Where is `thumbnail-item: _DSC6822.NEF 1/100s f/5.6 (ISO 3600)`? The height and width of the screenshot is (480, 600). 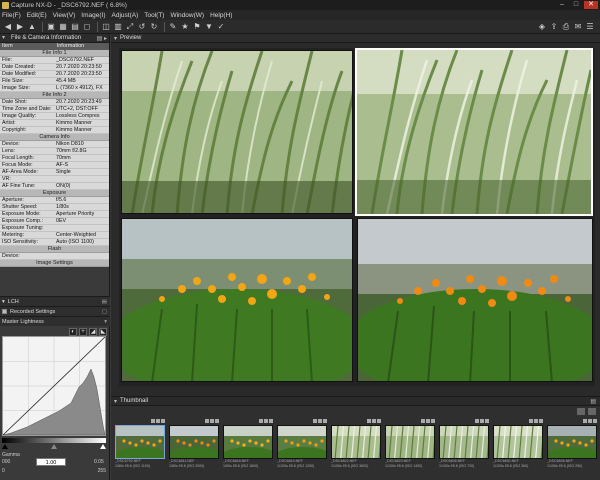
thumbnail-item: _DSC6822.NEF 1/100s f/5.6 (ISO 3600) is located at coordinates (356, 447).